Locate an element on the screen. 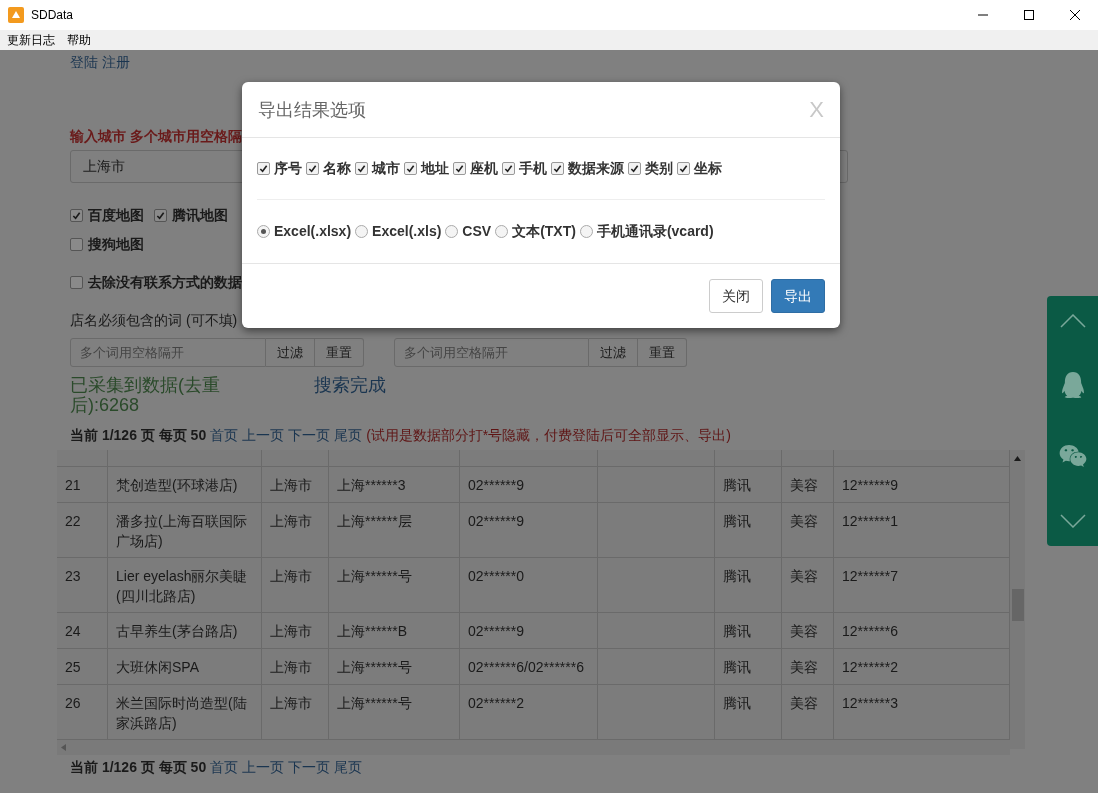 This screenshot has height=793, width=1098. app-logo-icon is located at coordinates (16, 15).